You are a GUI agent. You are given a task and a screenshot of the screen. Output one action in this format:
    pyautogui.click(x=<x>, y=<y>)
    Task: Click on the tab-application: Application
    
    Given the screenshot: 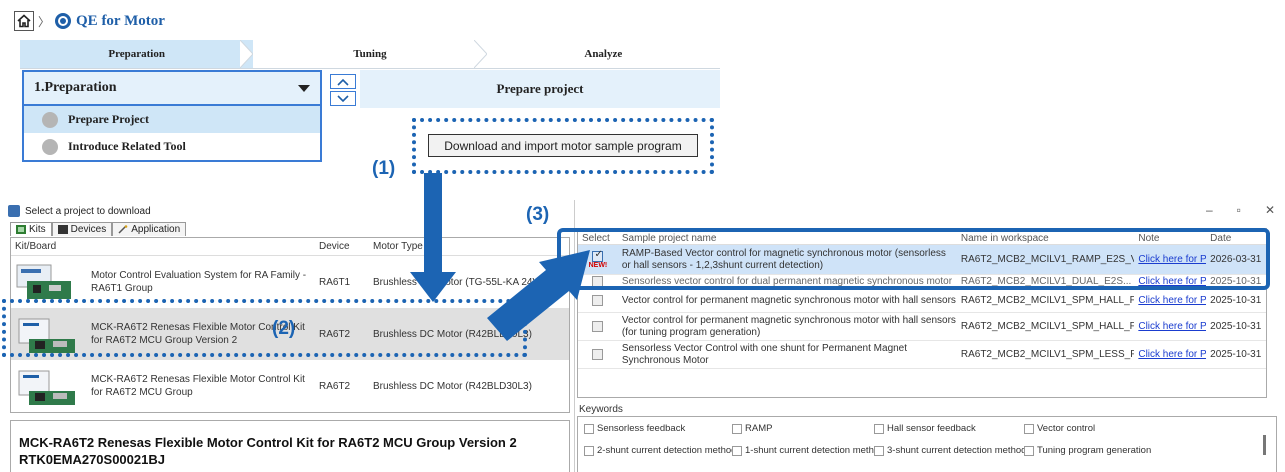 What is the action you would take?
    pyautogui.click(x=149, y=229)
    